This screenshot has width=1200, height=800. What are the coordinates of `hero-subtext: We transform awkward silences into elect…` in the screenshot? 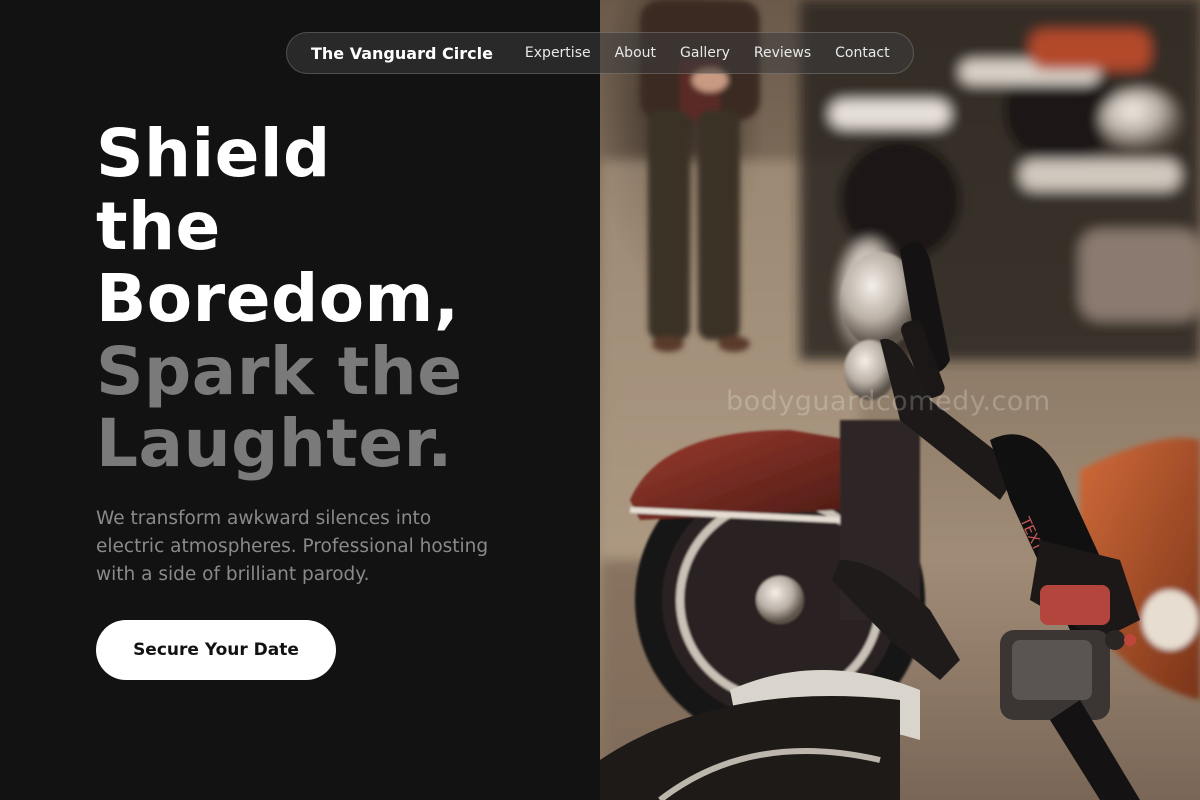 It's located at (292, 546).